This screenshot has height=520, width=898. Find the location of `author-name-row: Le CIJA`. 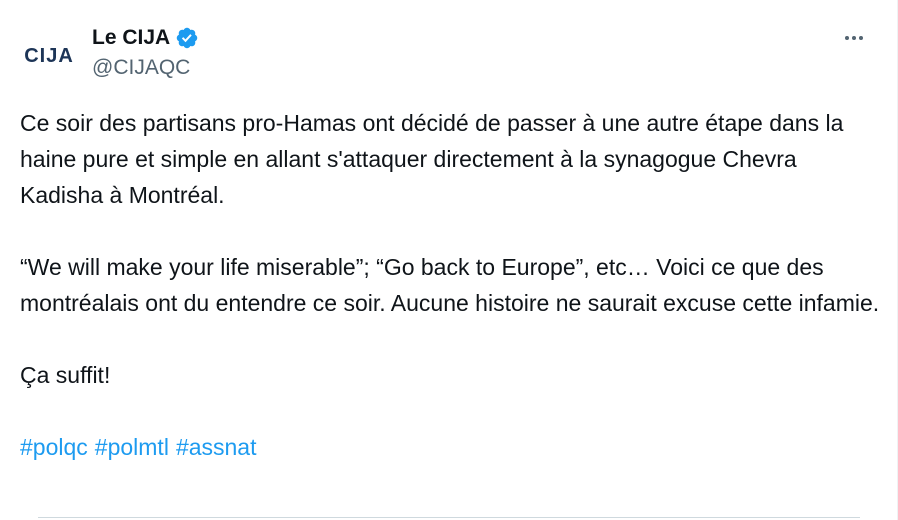

author-name-row: Le CIJA is located at coordinates (145, 38).